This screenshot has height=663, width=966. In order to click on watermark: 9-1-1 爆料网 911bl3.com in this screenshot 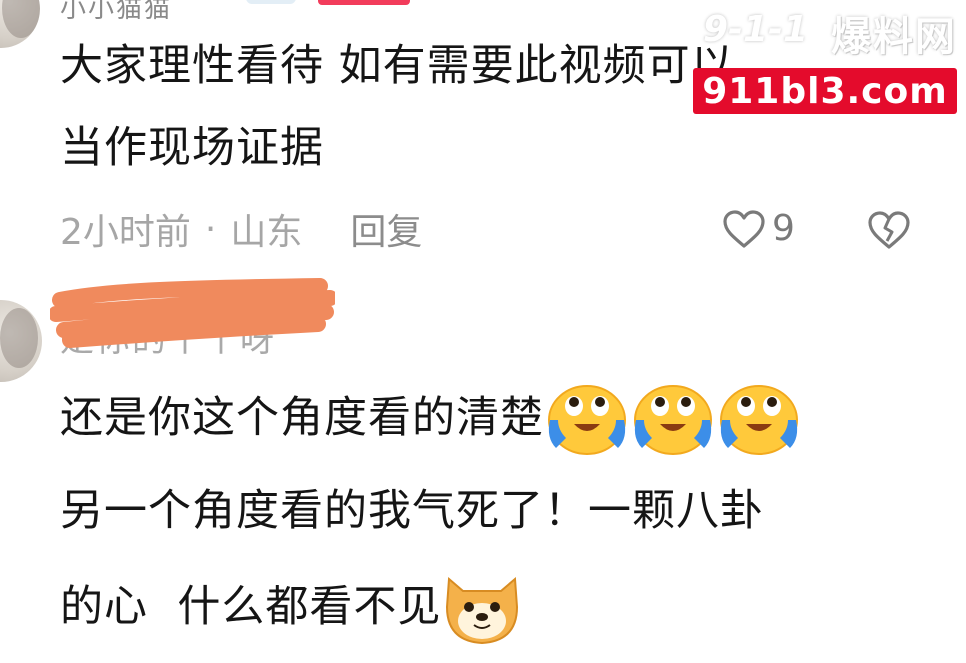, I will do `click(825, 59)`.